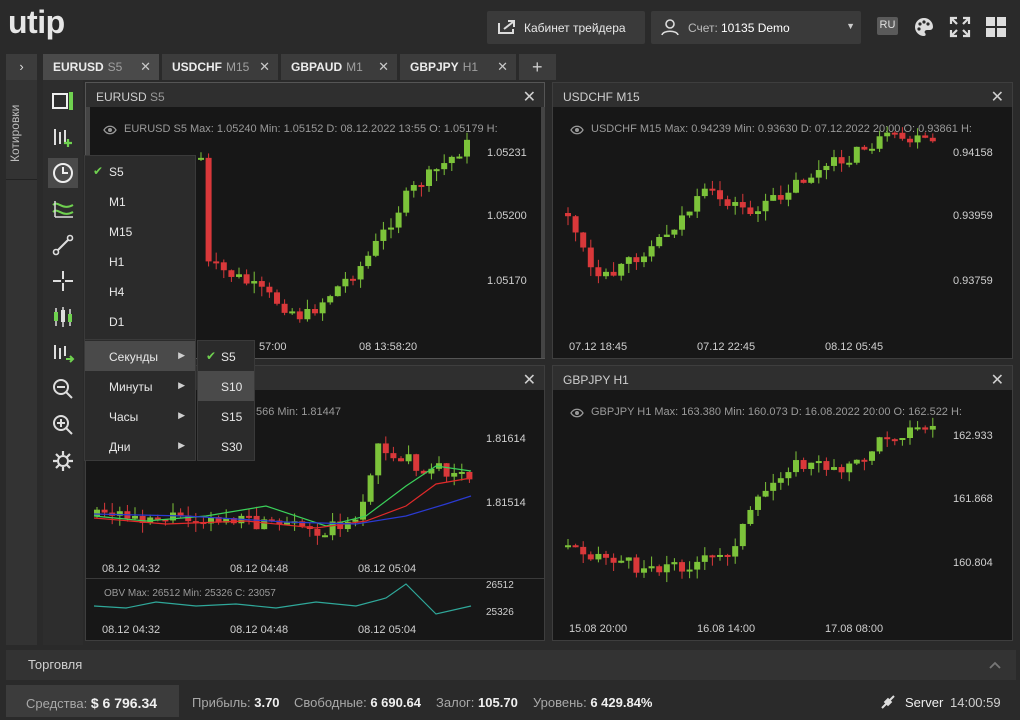 This screenshot has width=1020, height=720. I want to click on account-select: Счет: 10135 Demo ▼, so click(756, 27).